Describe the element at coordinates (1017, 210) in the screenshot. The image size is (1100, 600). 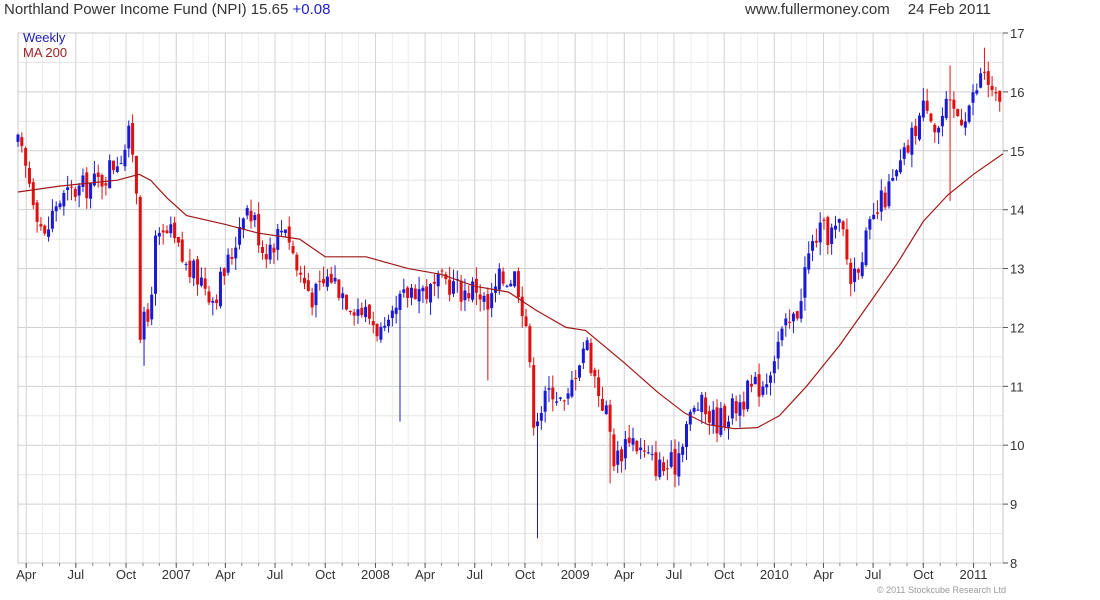
I see `y-tick-label: 14` at that location.